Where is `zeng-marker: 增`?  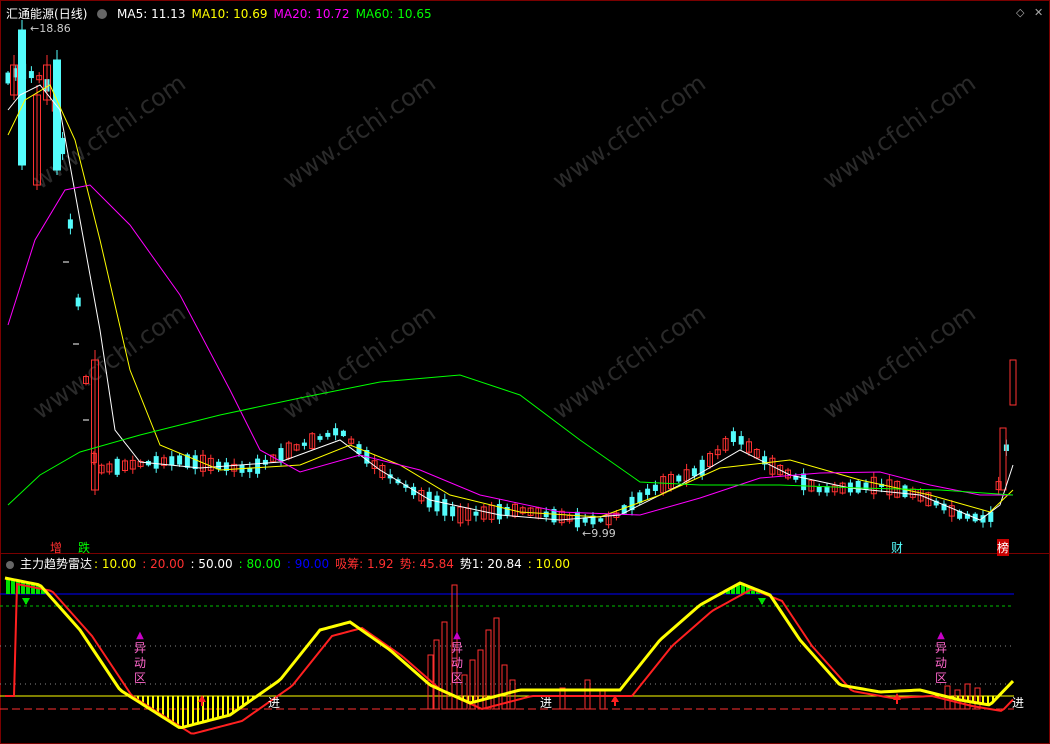
zeng-marker: 增 is located at coordinates (56, 547).